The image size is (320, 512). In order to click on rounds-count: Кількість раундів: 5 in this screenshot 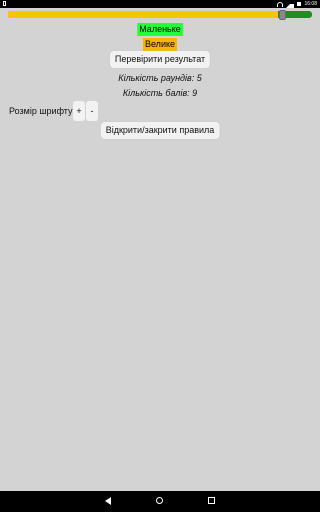, I will do `click(160, 78)`.